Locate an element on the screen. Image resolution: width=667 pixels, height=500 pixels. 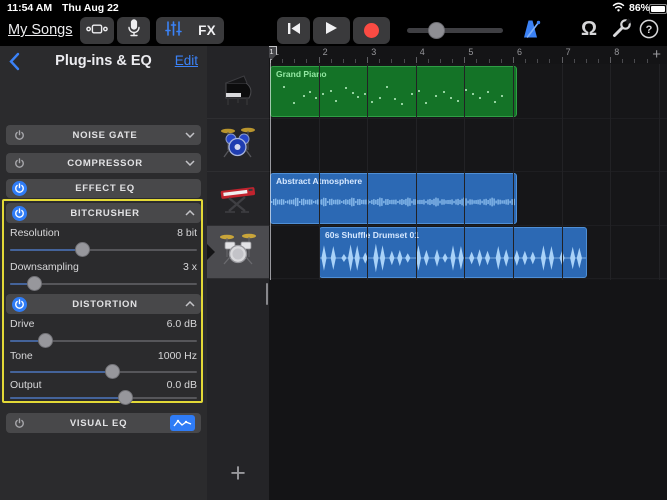
plugin-name: EFFECT EQ is located at coordinates (105, 188).